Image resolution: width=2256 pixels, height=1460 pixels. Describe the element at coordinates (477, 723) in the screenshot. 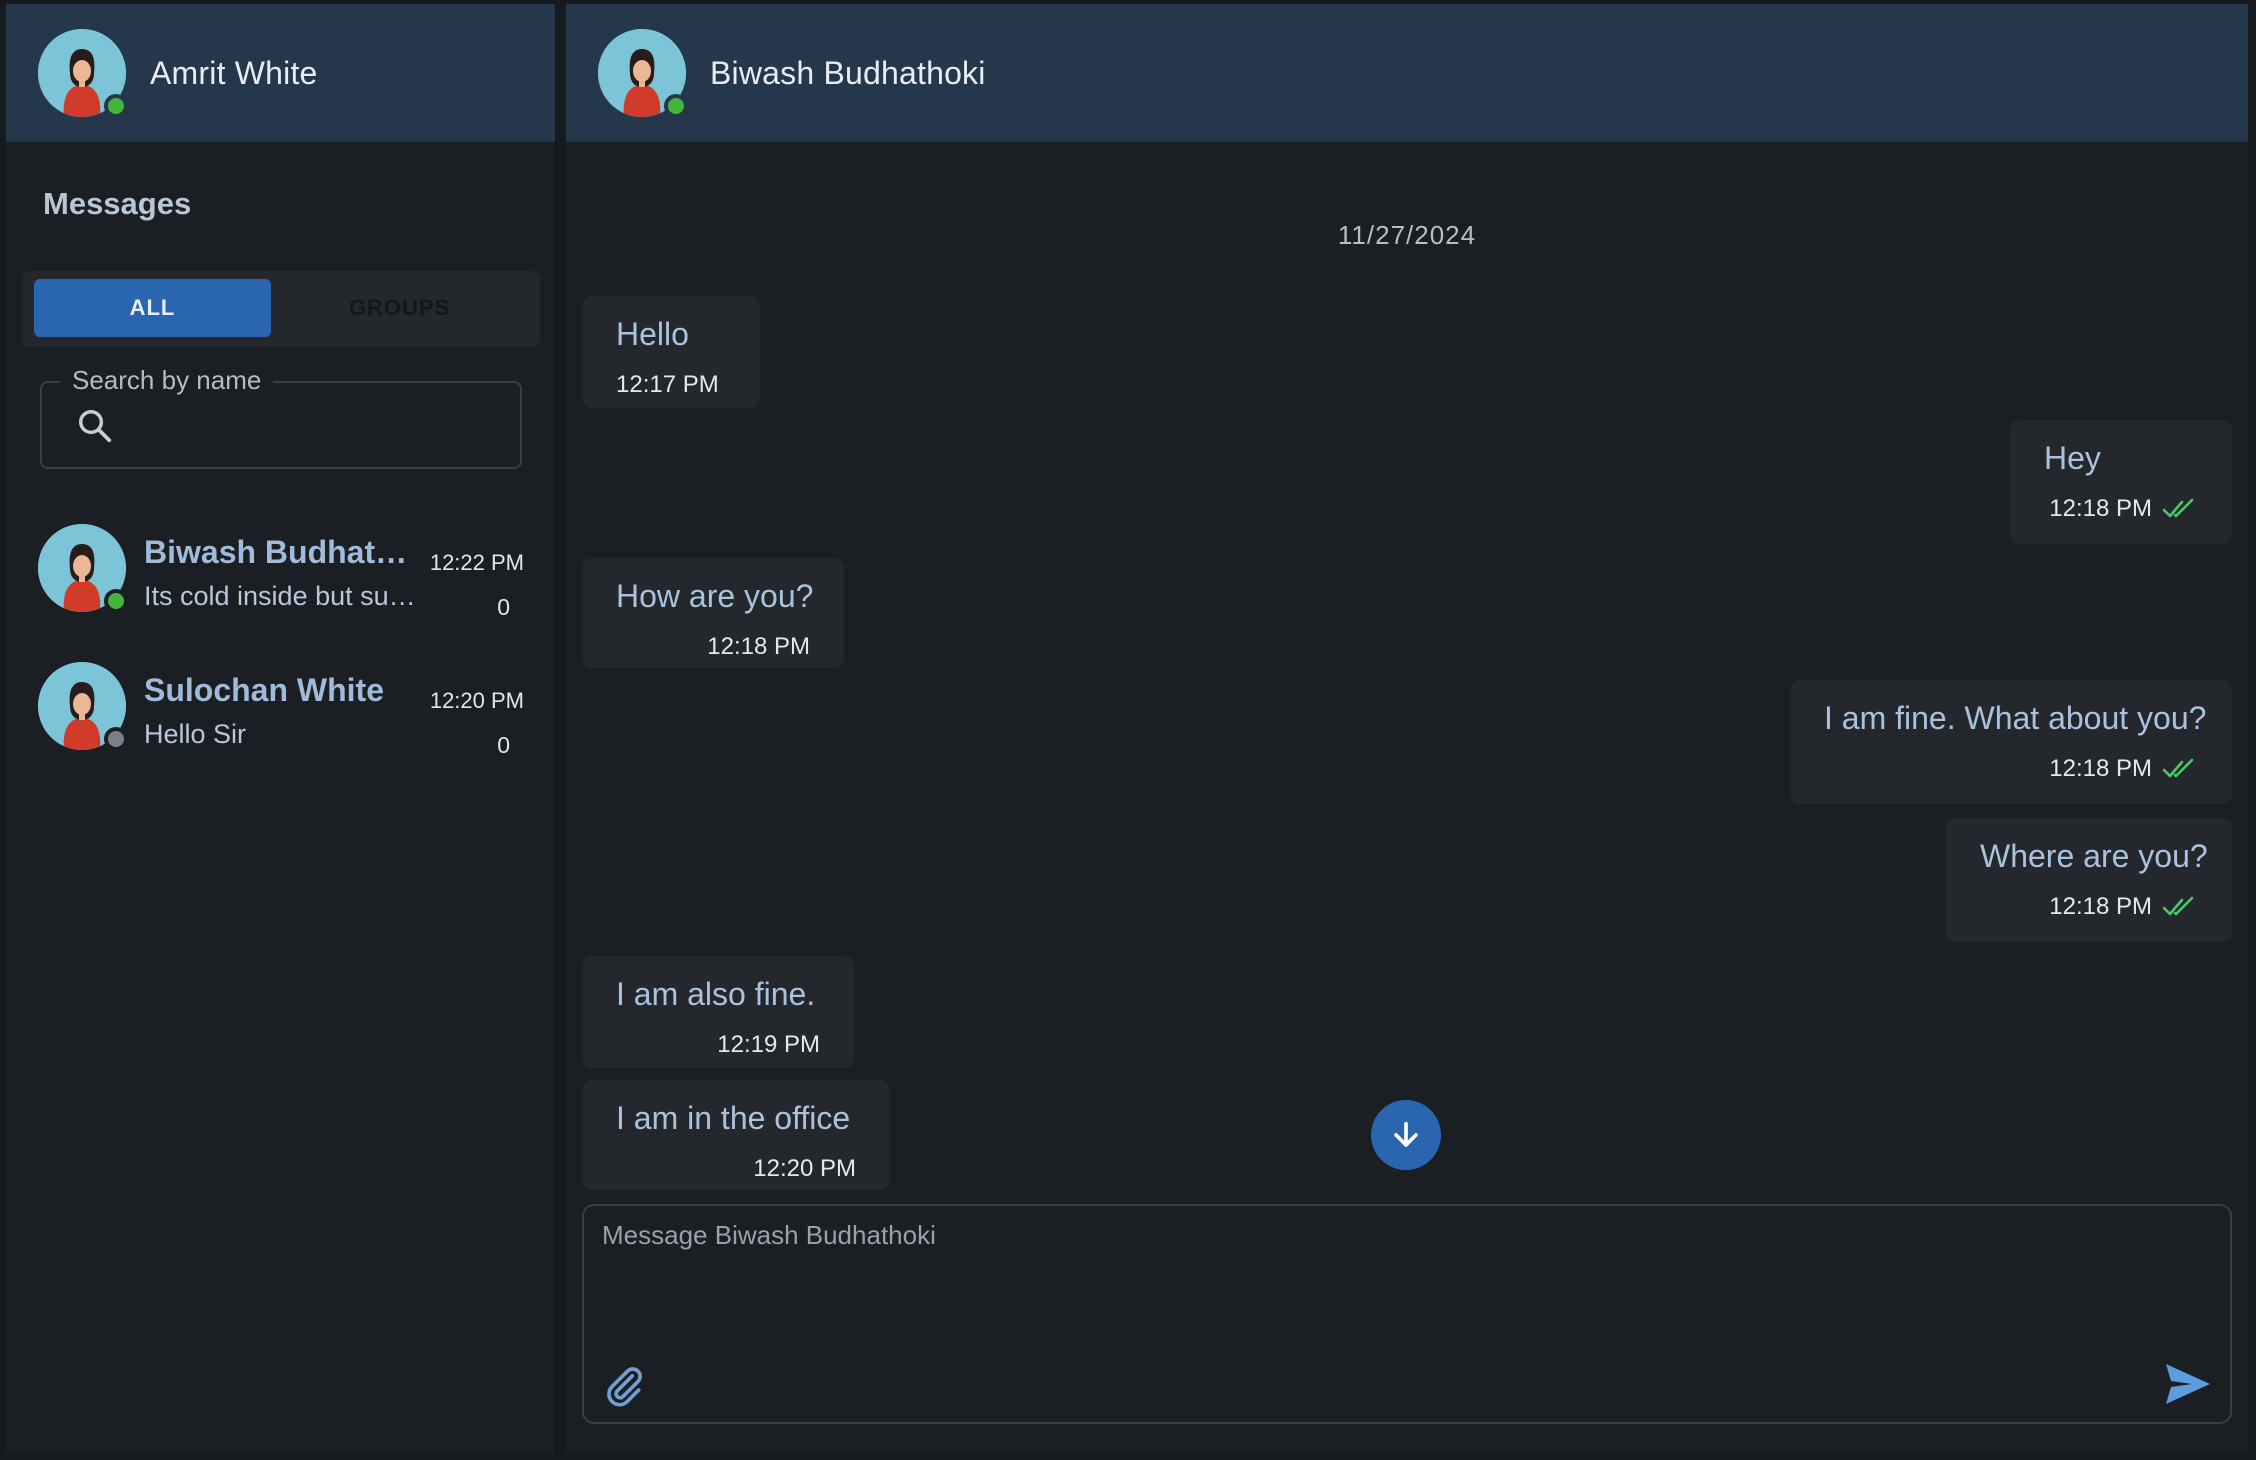

I see `conversation-meta: 12:20 PM 0` at that location.